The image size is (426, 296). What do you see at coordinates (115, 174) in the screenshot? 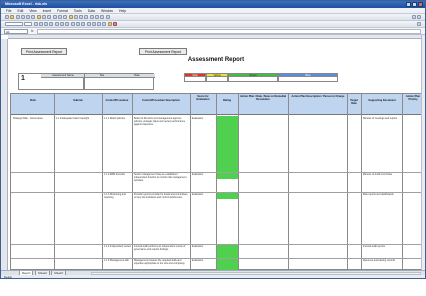
I see `row2-control: 1.1.2 ERM Function` at bounding box center [115, 174].